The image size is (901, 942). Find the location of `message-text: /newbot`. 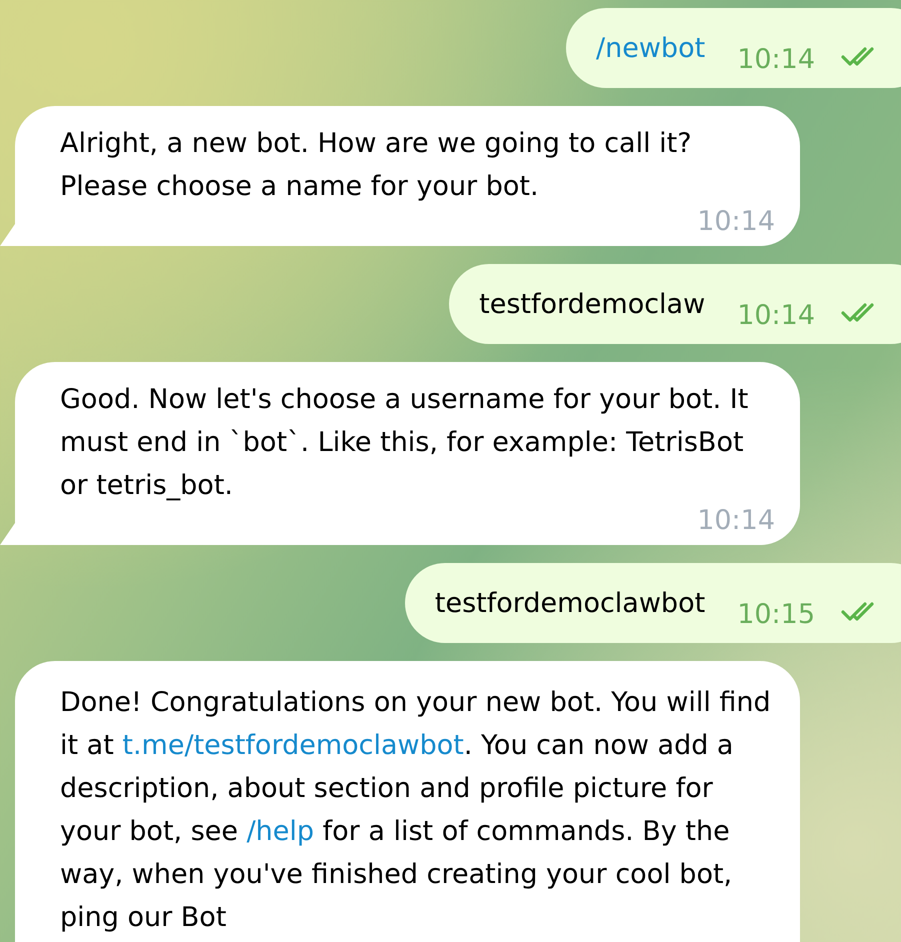

message-text: /newbot is located at coordinates (651, 48).